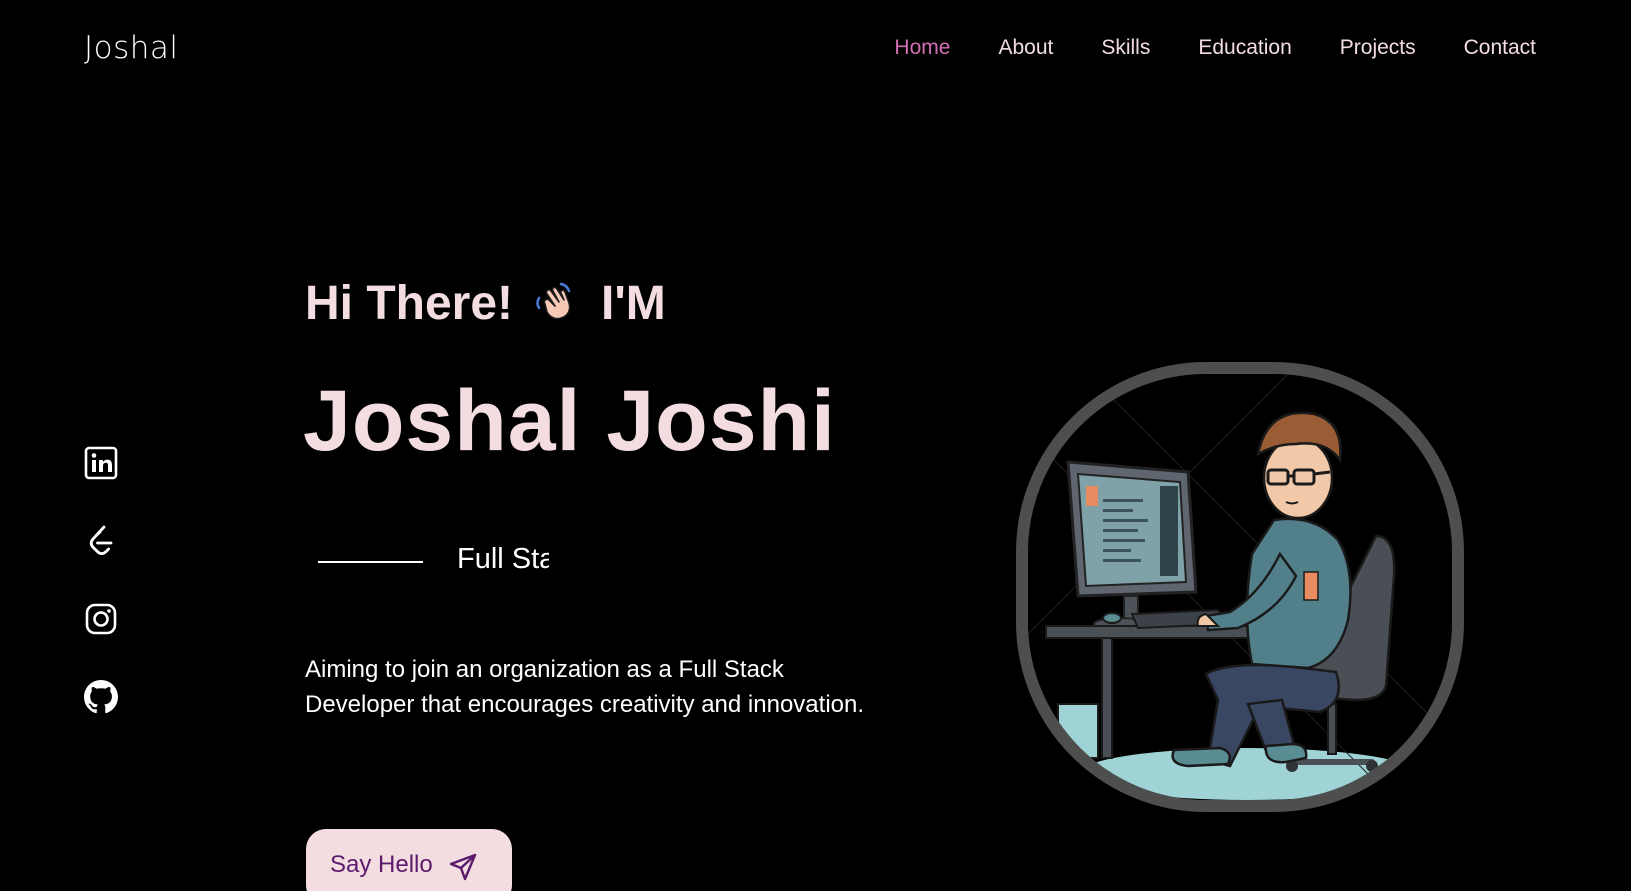  I want to click on developer-illustration, so click(1240, 587).